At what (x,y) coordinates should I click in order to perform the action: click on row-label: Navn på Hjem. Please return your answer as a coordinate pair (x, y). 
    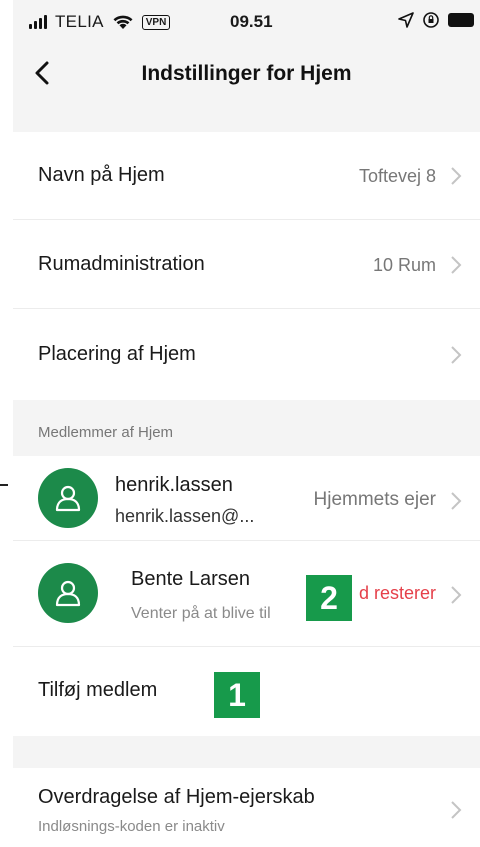
    Looking at the image, I should click on (101, 175).